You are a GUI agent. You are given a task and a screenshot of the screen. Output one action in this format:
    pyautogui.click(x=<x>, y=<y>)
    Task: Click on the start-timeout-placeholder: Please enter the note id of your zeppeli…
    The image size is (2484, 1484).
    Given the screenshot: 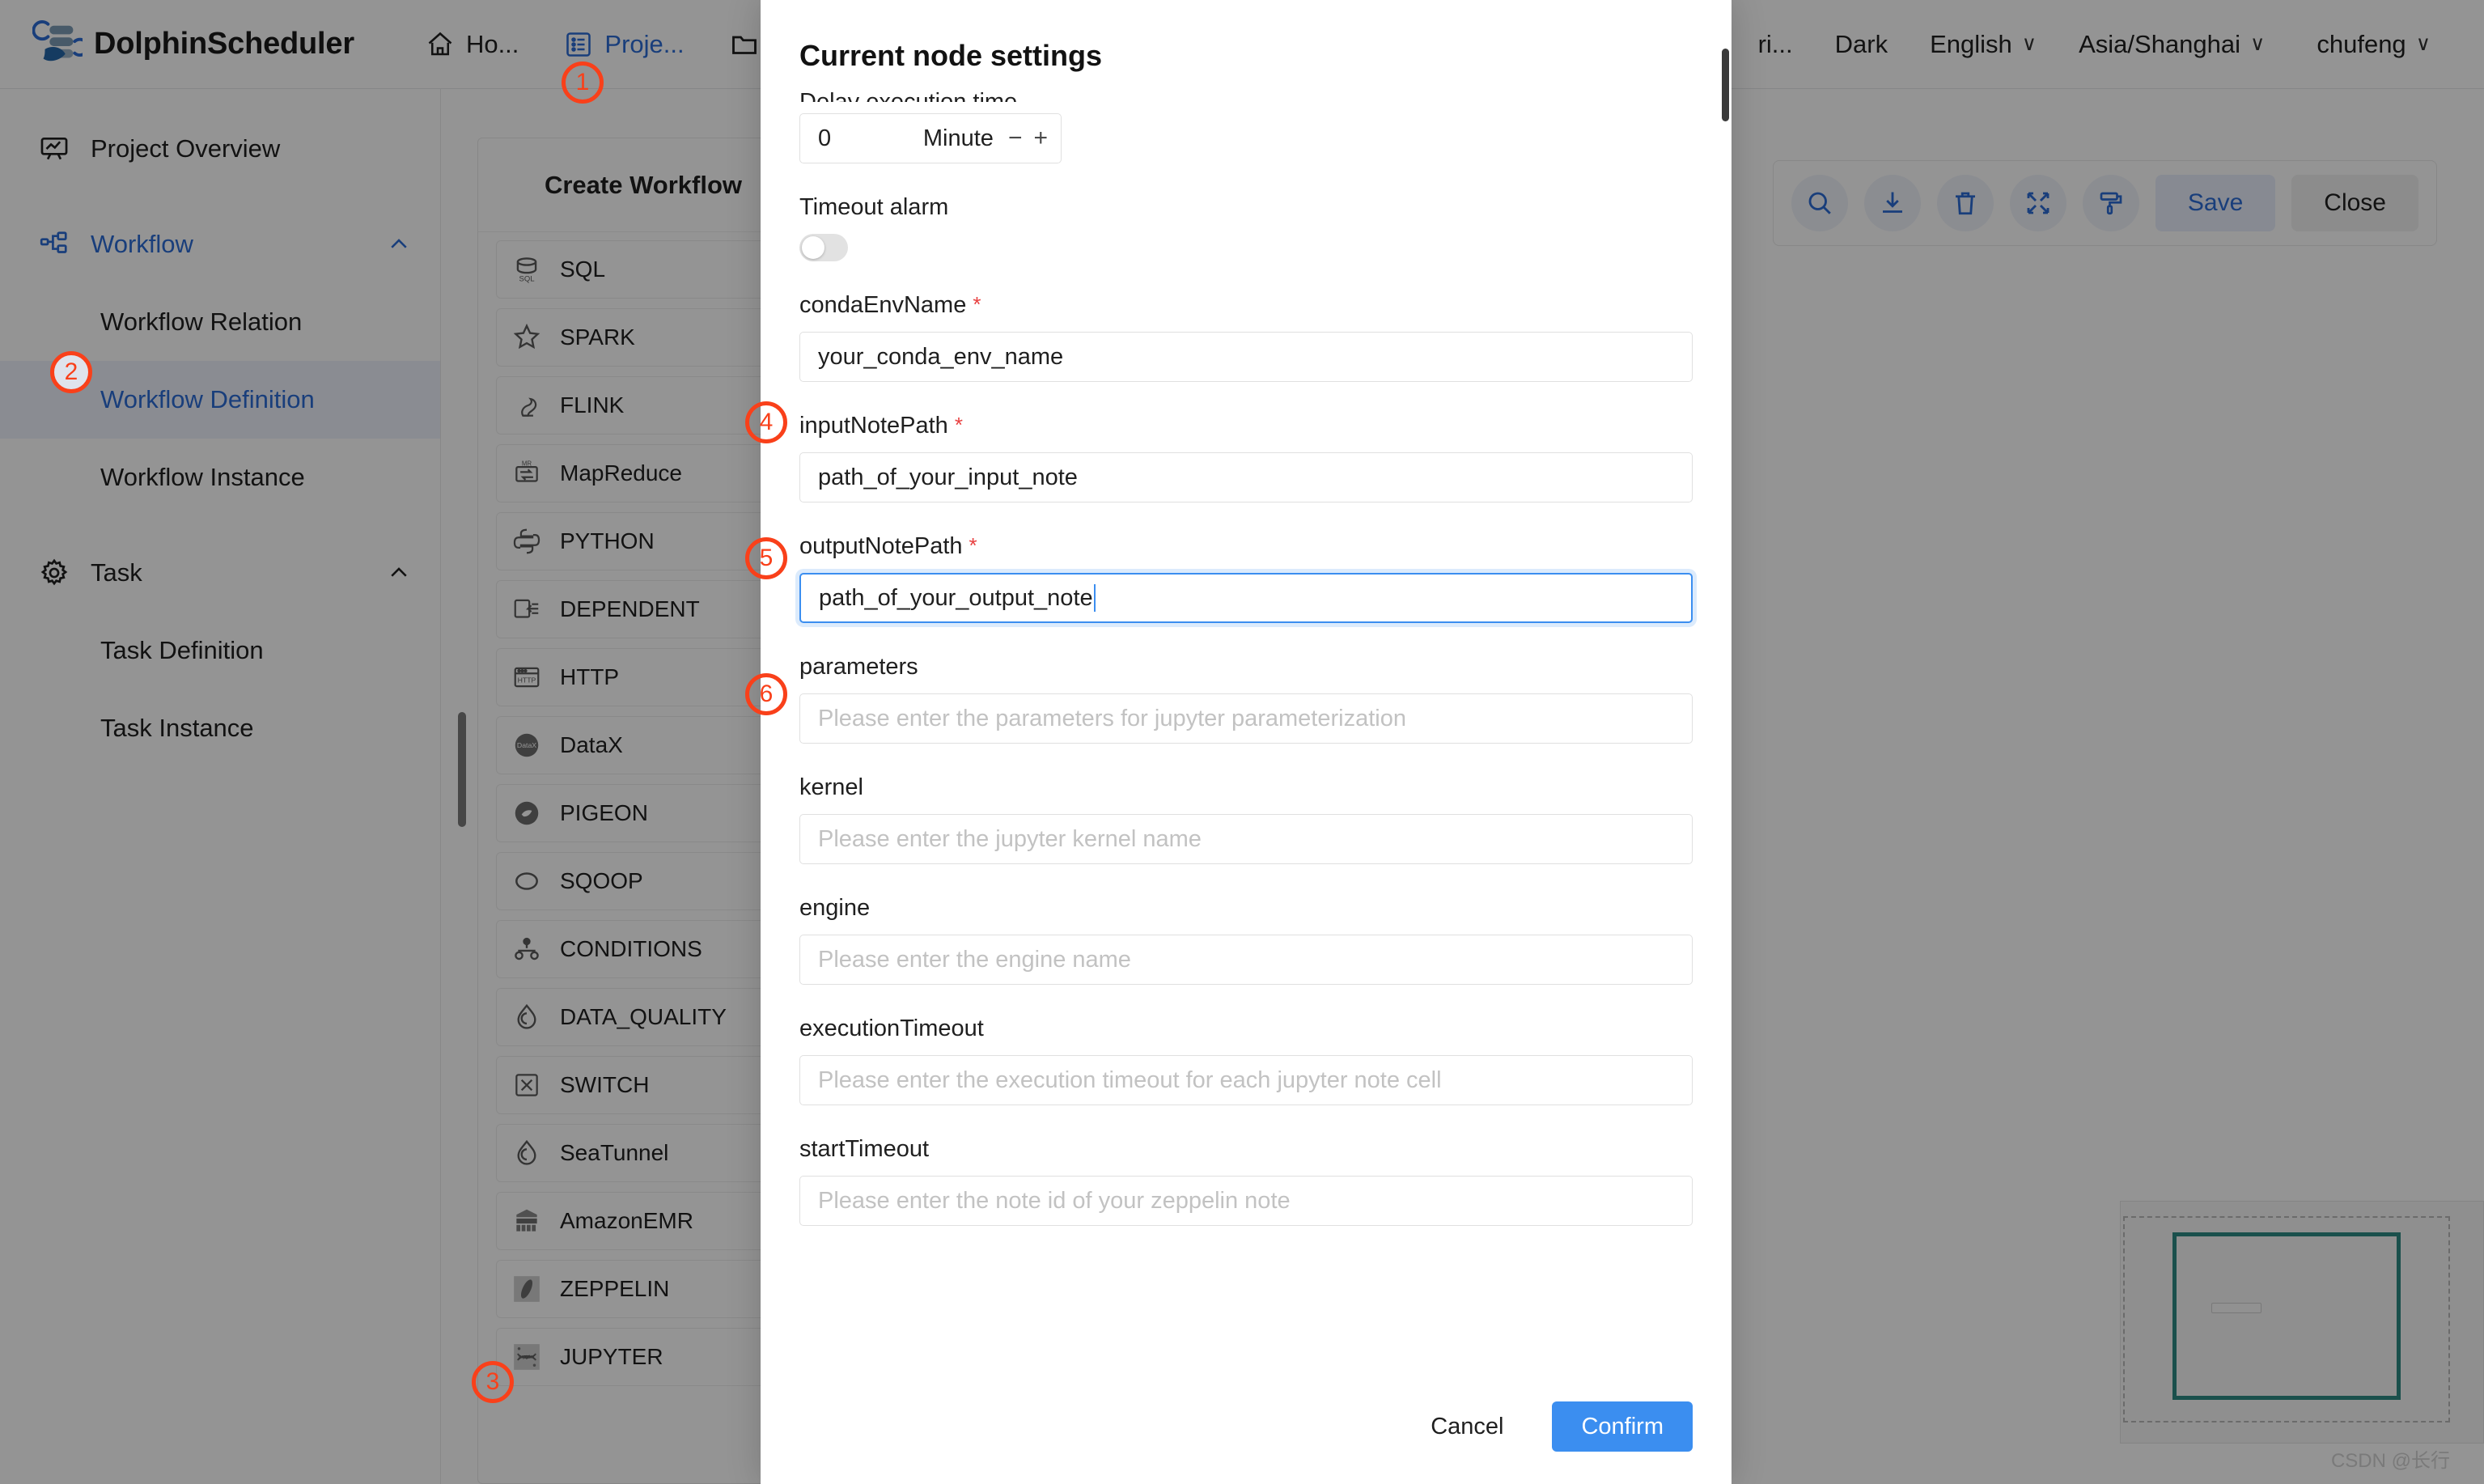 What is the action you would take?
    pyautogui.click(x=1054, y=1200)
    